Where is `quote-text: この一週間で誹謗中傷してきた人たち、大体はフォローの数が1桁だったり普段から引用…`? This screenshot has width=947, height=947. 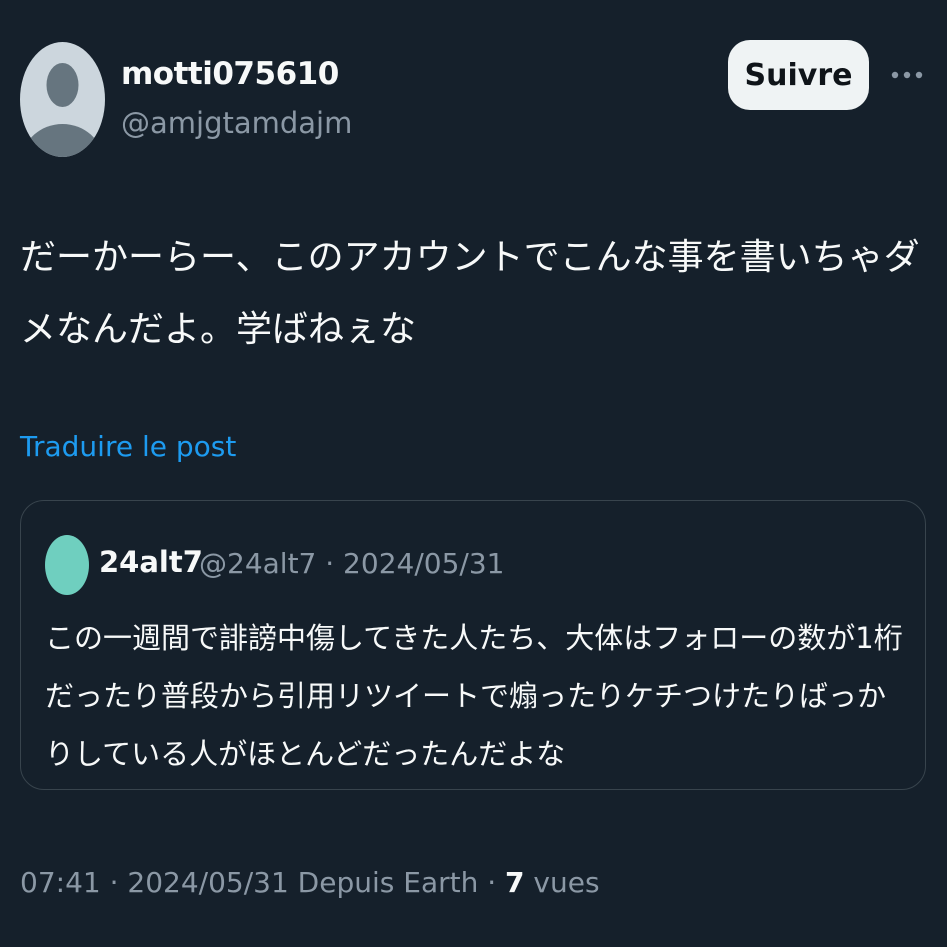 quote-text: この一週間で誹謗中傷してきた人たち、大体はフォローの数が1桁だったり普段から引用… is located at coordinates (474, 696).